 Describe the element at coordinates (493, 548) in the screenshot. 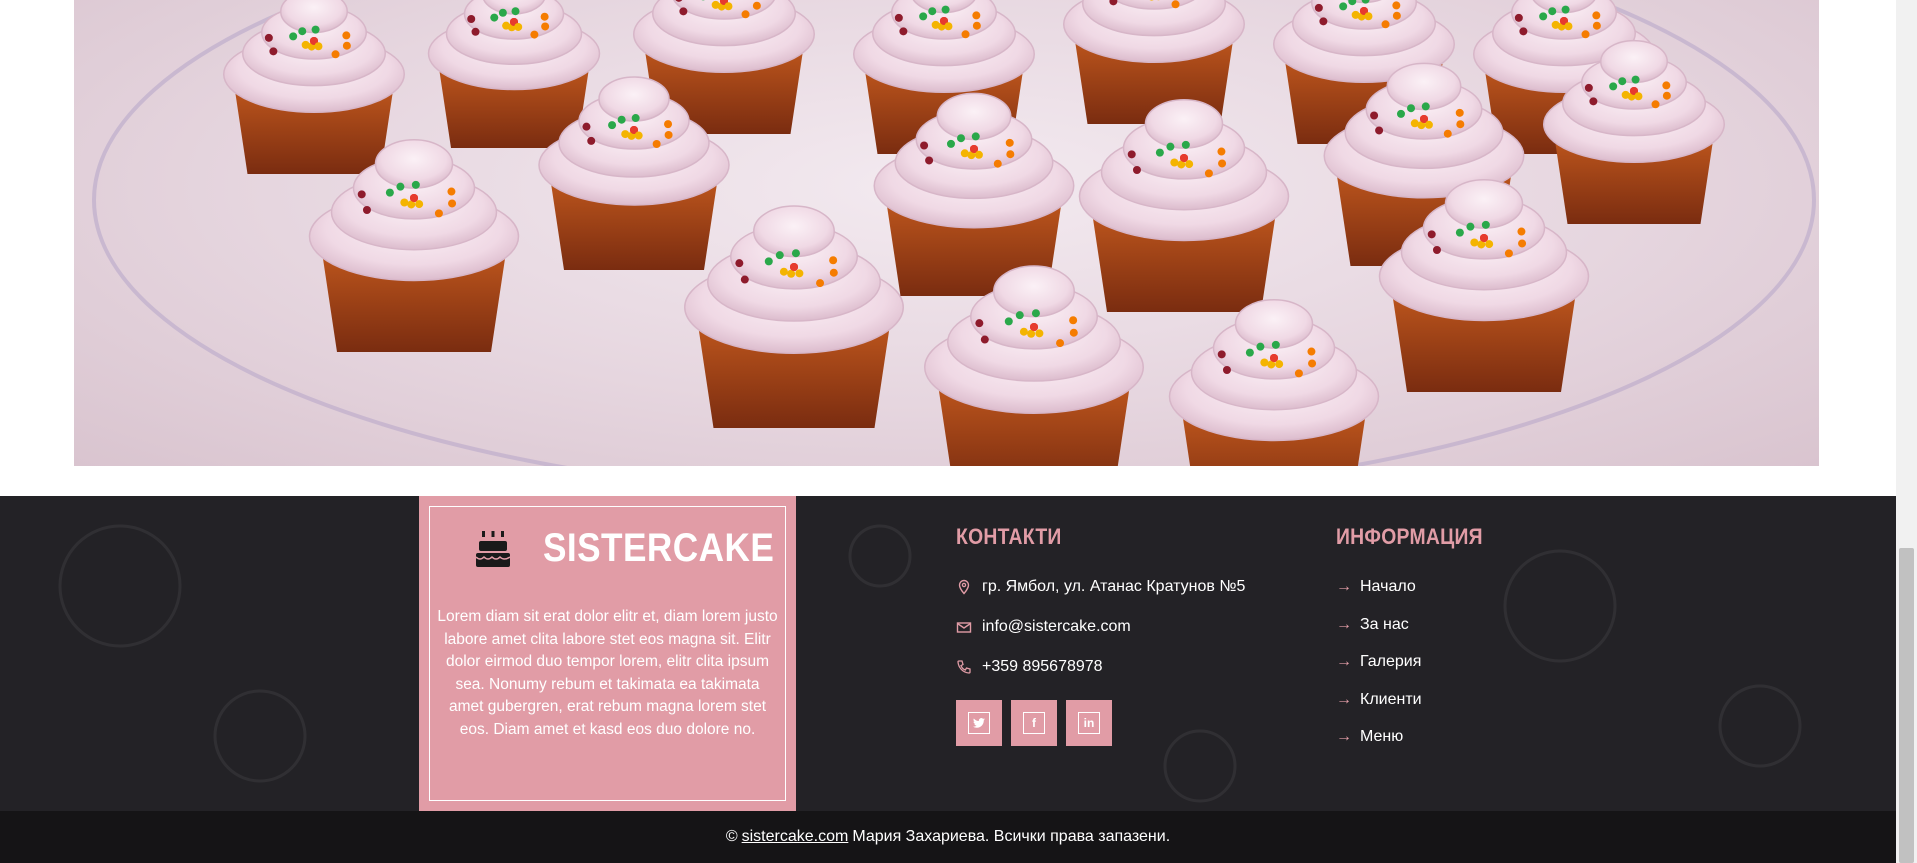

I see `birthday-cake-icon` at that location.